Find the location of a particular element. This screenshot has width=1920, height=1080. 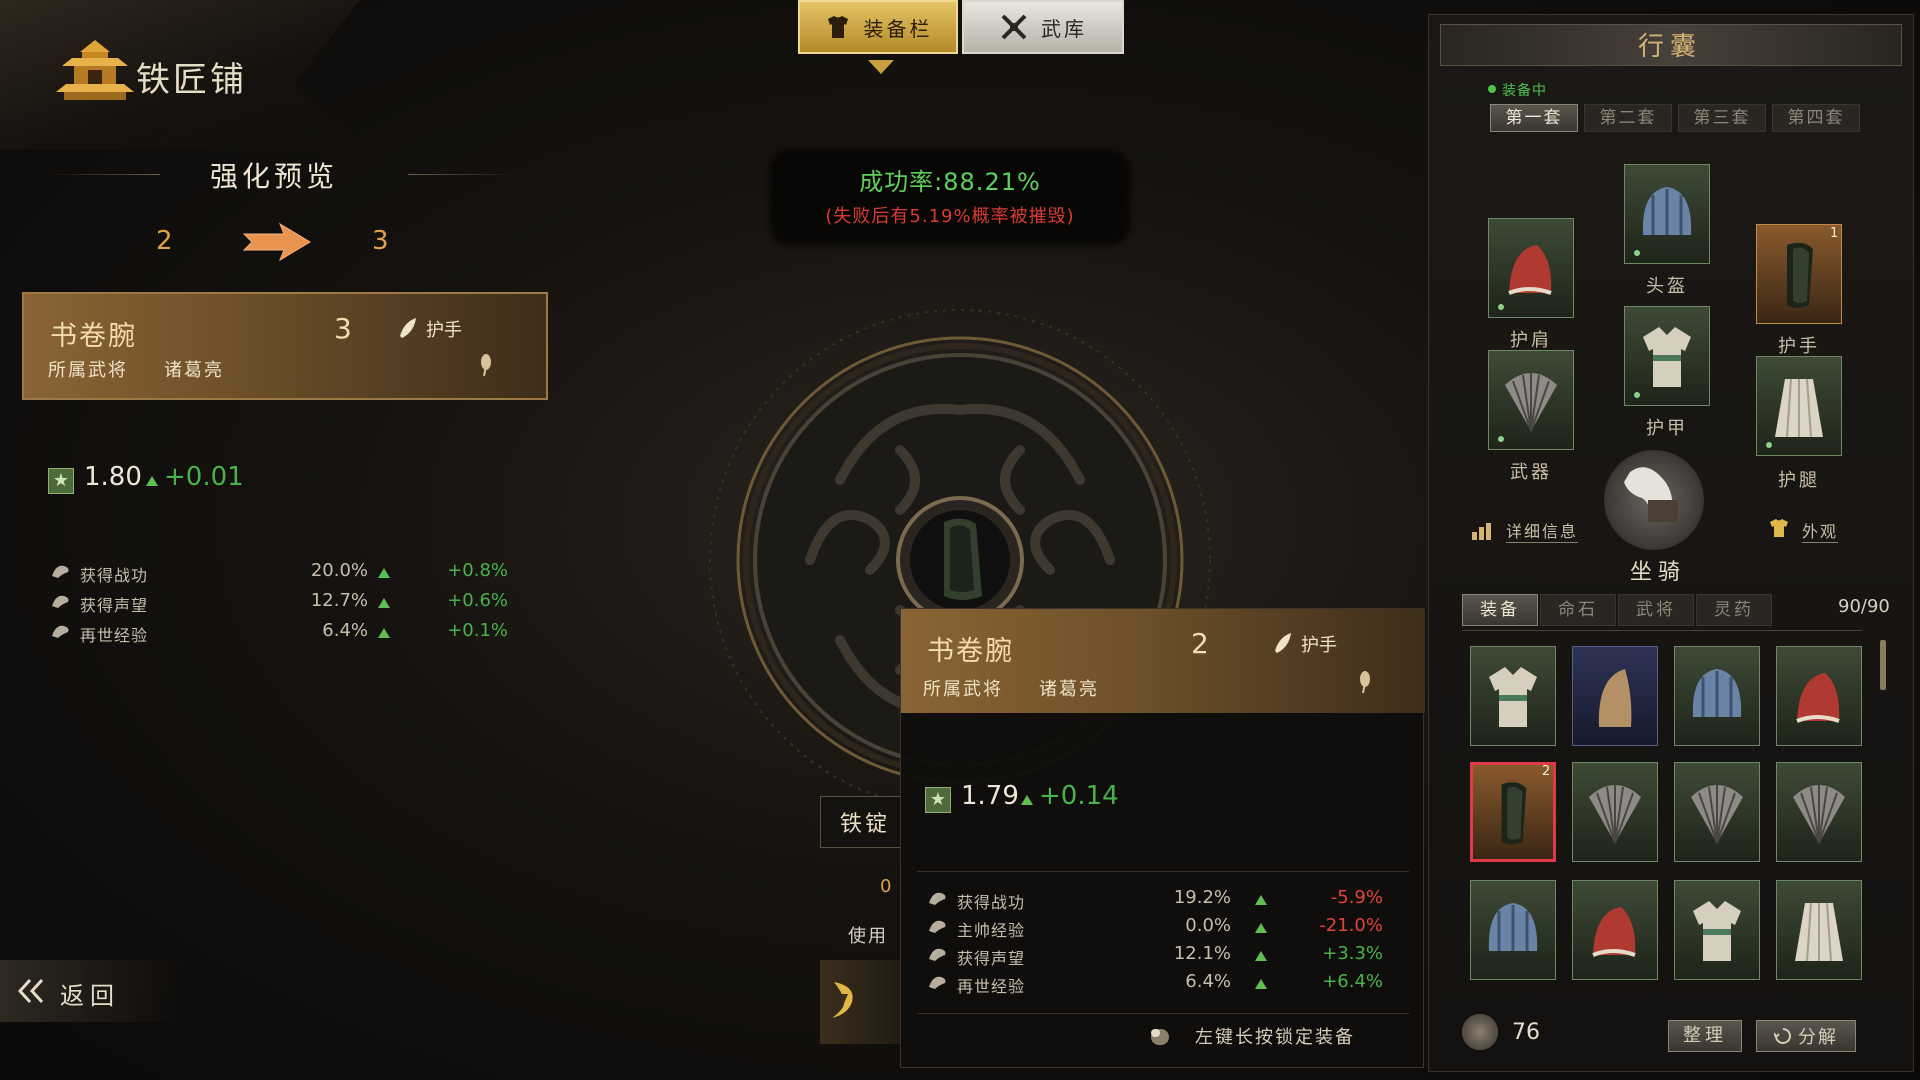

page-title: 铁匠铺 is located at coordinates (191, 80).